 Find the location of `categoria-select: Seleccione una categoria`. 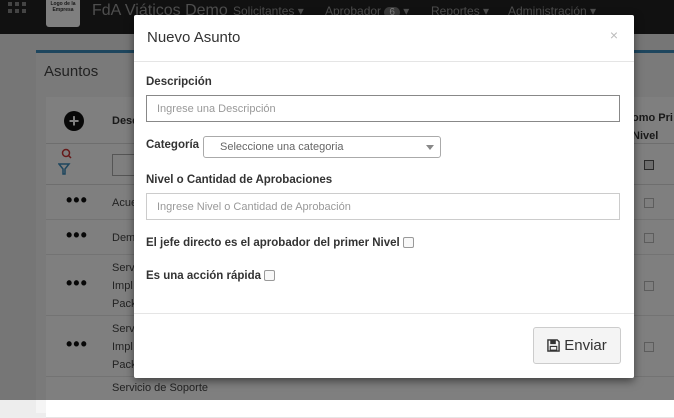

categoria-select: Seleccione una categoria is located at coordinates (322, 147).